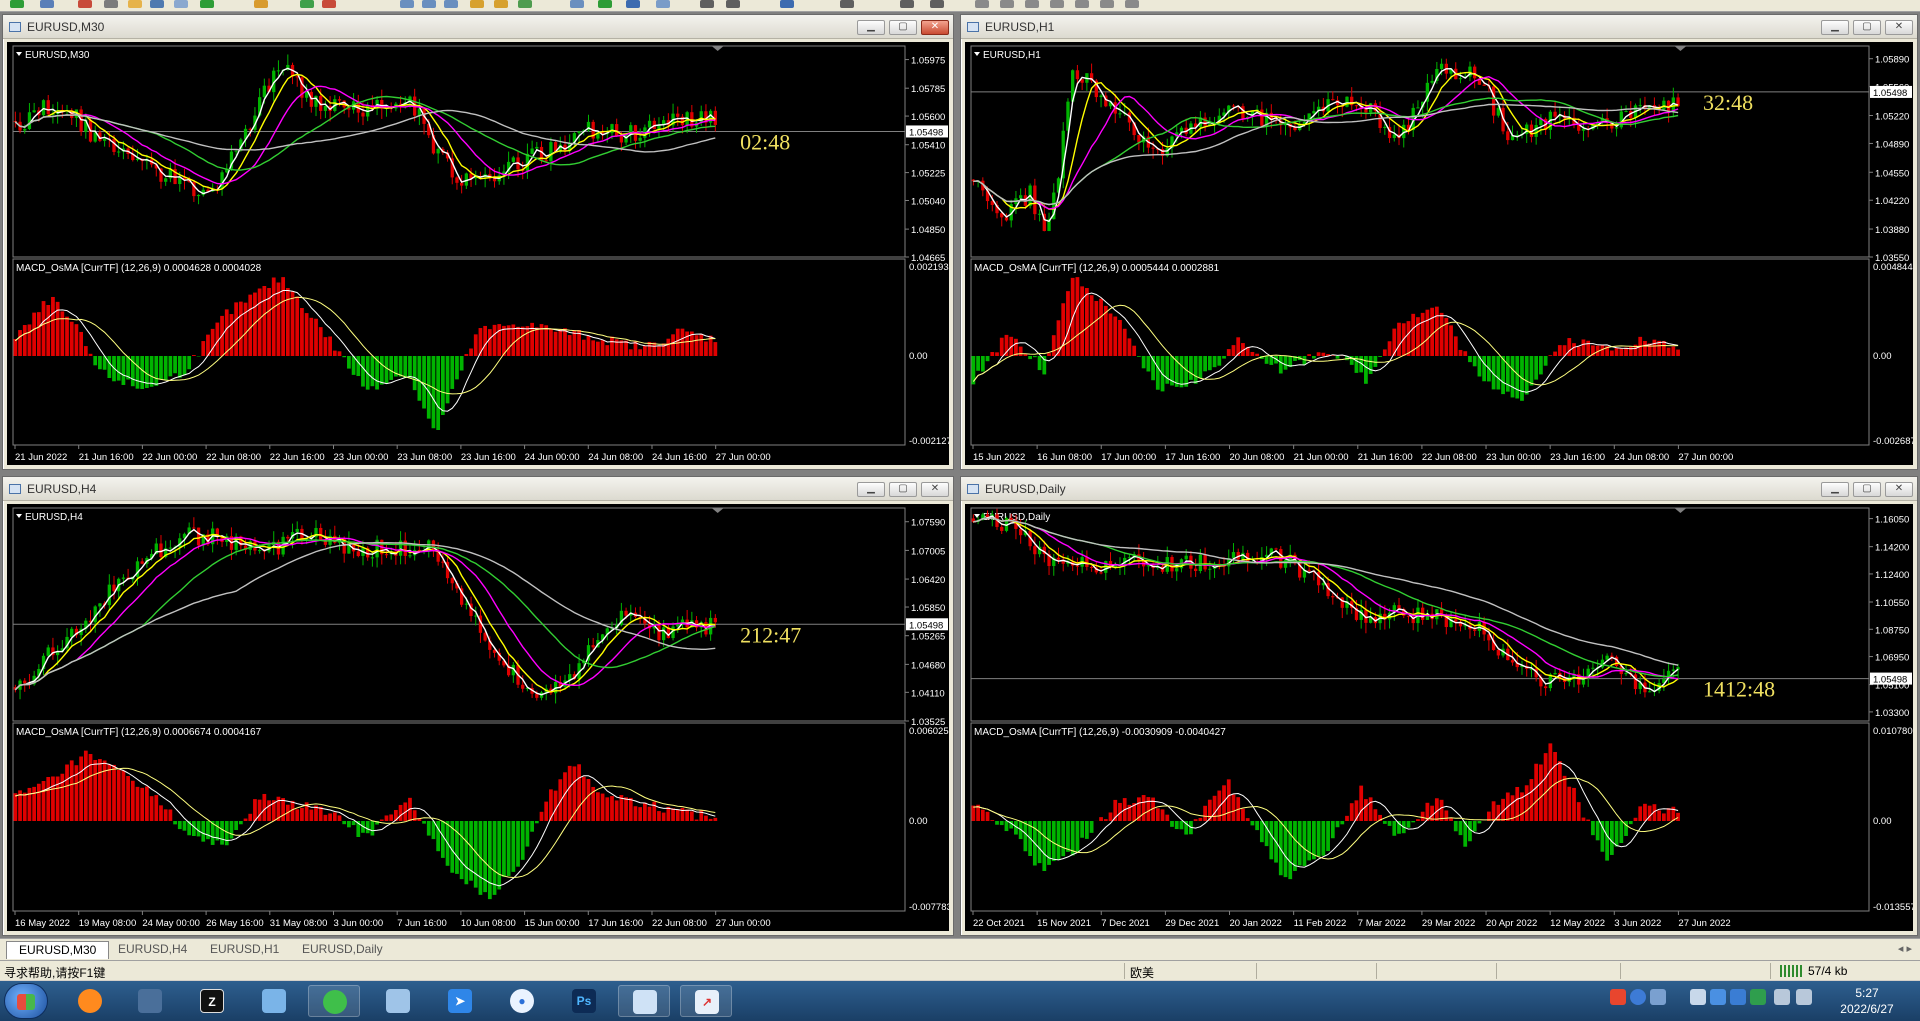 The height and width of the screenshot is (1021, 1920). What do you see at coordinates (663, 4) in the screenshot?
I see `templates-icon` at bounding box center [663, 4].